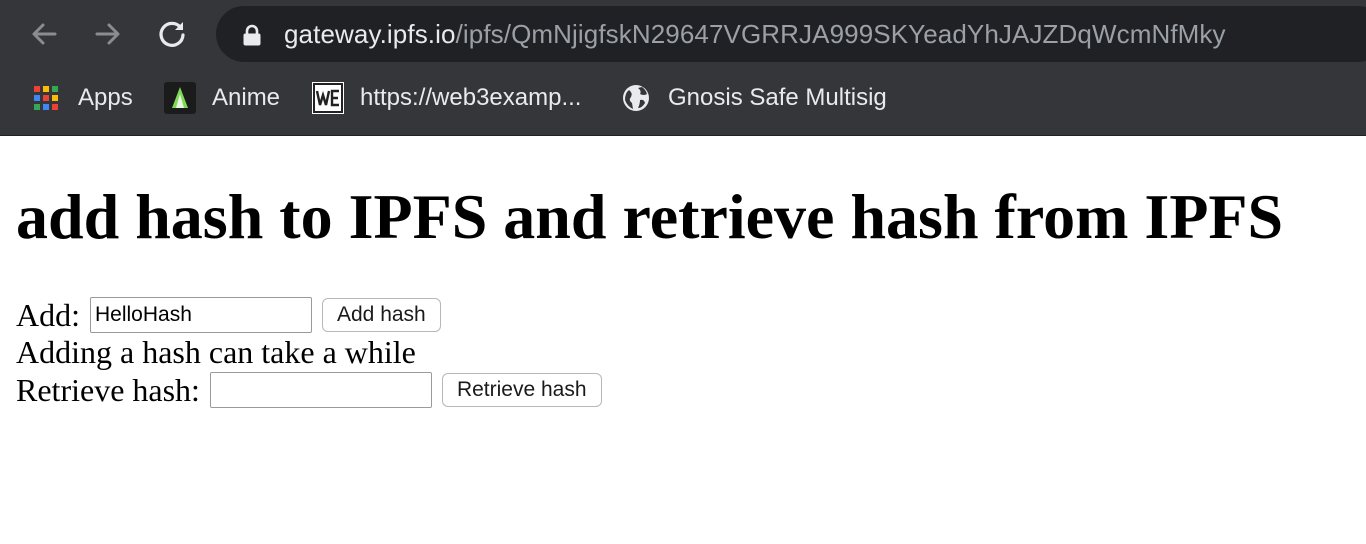 The width and height of the screenshot is (1366, 544). Describe the element at coordinates (320, 390) in the screenshot. I see `retrieve-hash-input` at that location.